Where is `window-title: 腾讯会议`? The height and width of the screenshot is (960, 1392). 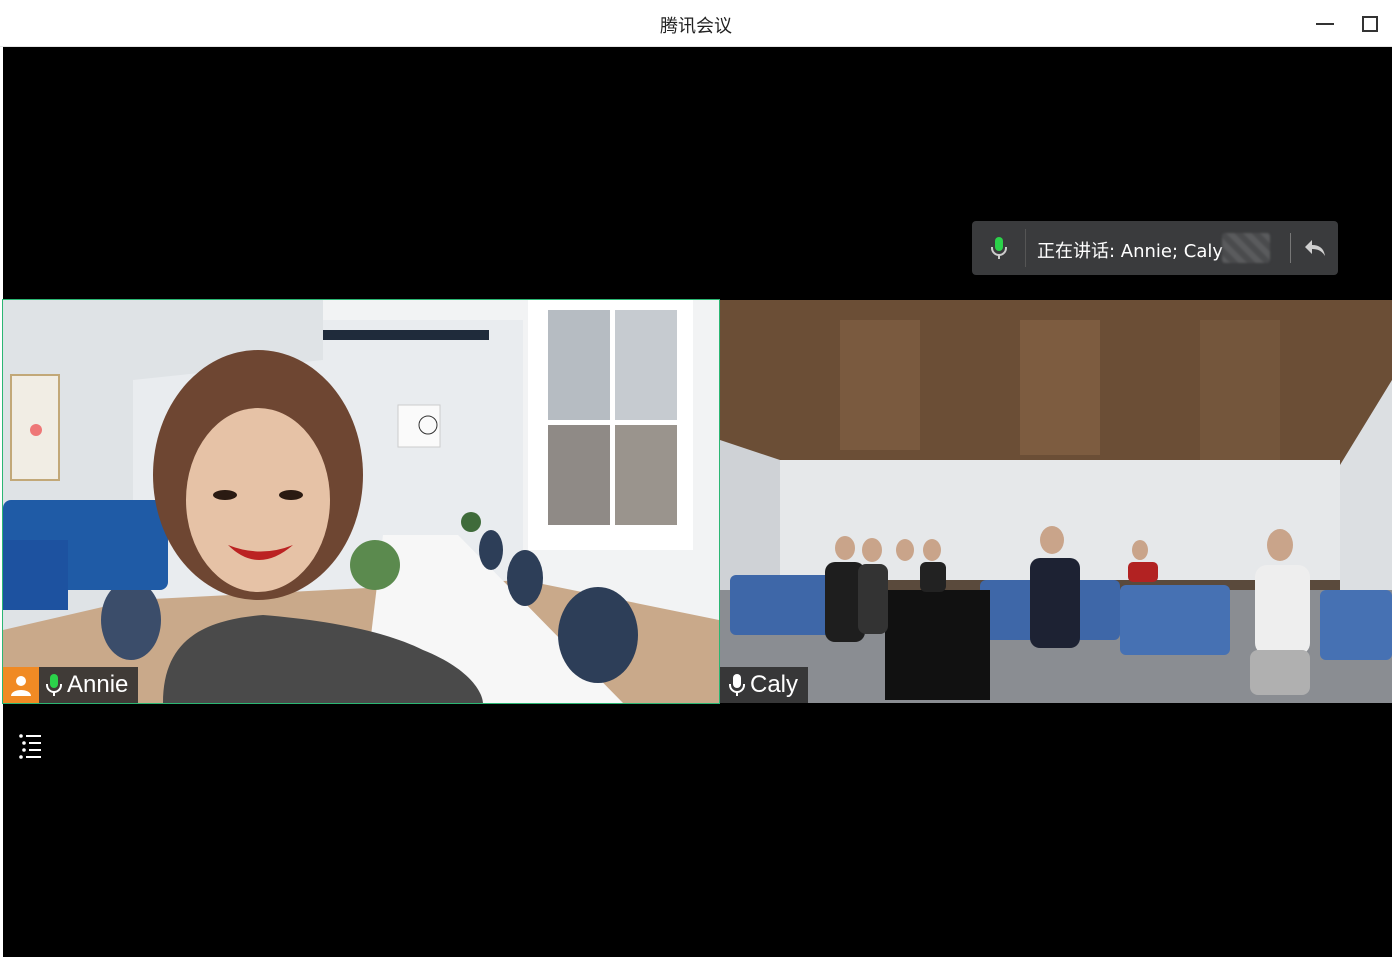 window-title: 腾讯会议 is located at coordinates (696, 26).